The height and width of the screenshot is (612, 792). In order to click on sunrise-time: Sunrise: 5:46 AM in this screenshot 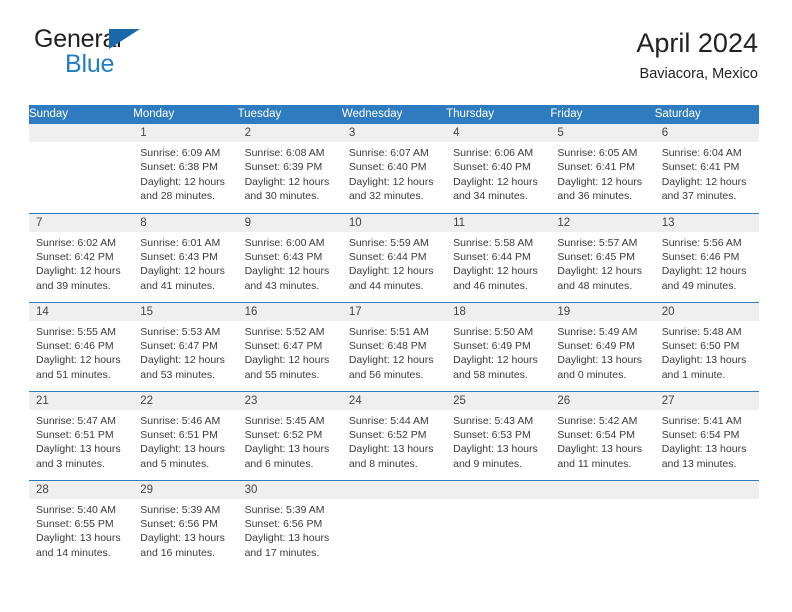, I will do `click(180, 420)`.